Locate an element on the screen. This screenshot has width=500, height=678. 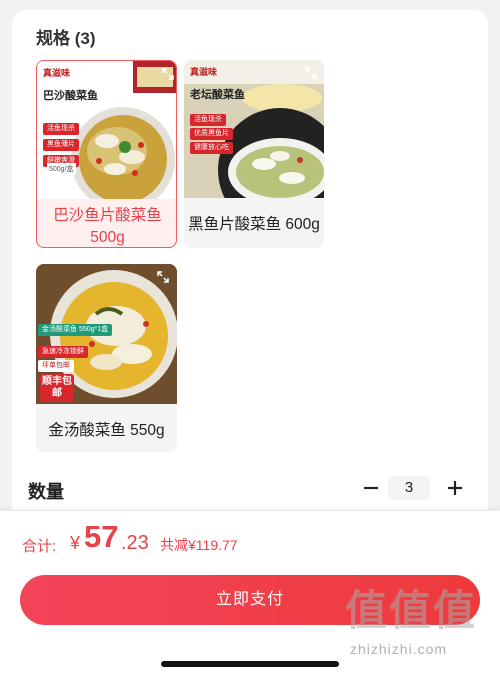
free-shipping-badge: 顺丰包邮 is located at coordinates (57, 388).